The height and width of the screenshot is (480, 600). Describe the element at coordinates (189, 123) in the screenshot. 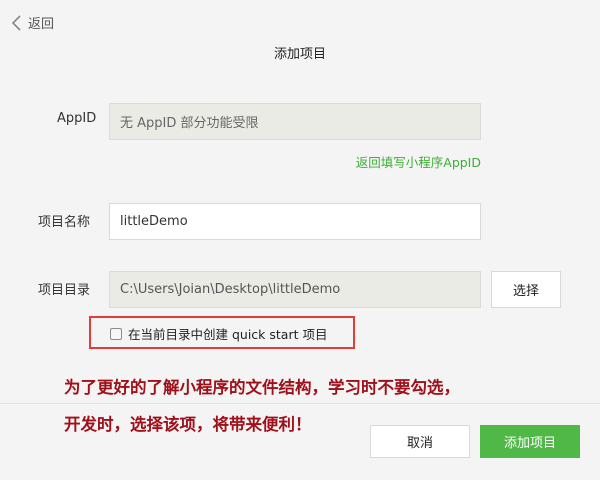

I see `appid-value: 无 AppID 部分功能受限` at that location.